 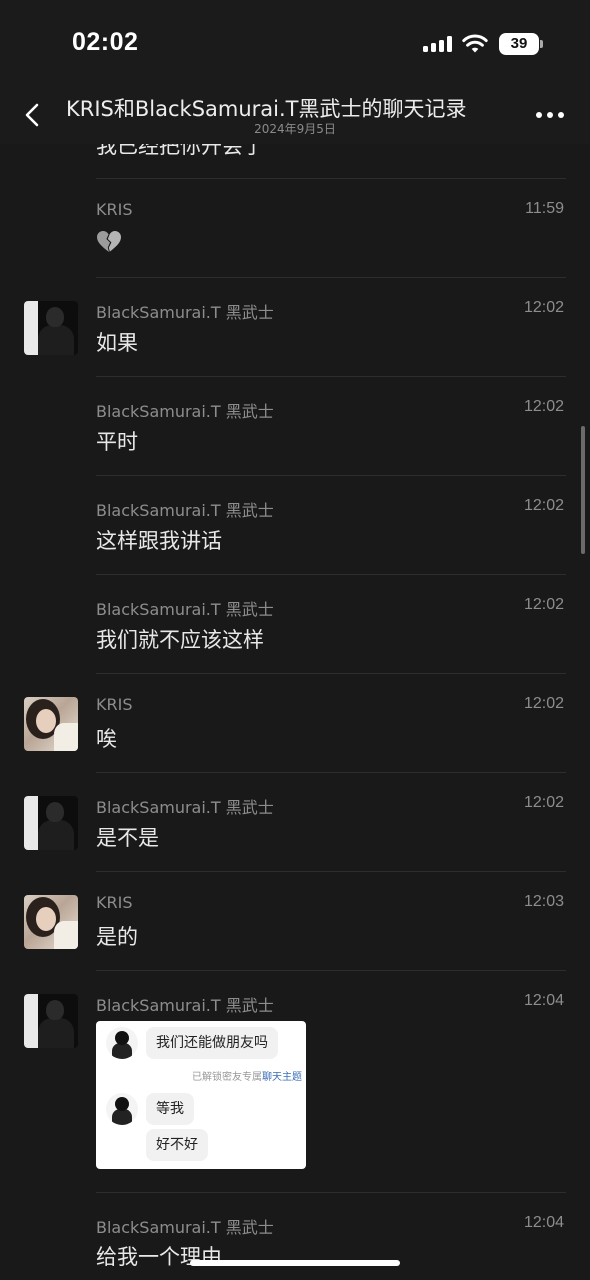 I want to click on message-text: 是不是, so click(x=127, y=838).